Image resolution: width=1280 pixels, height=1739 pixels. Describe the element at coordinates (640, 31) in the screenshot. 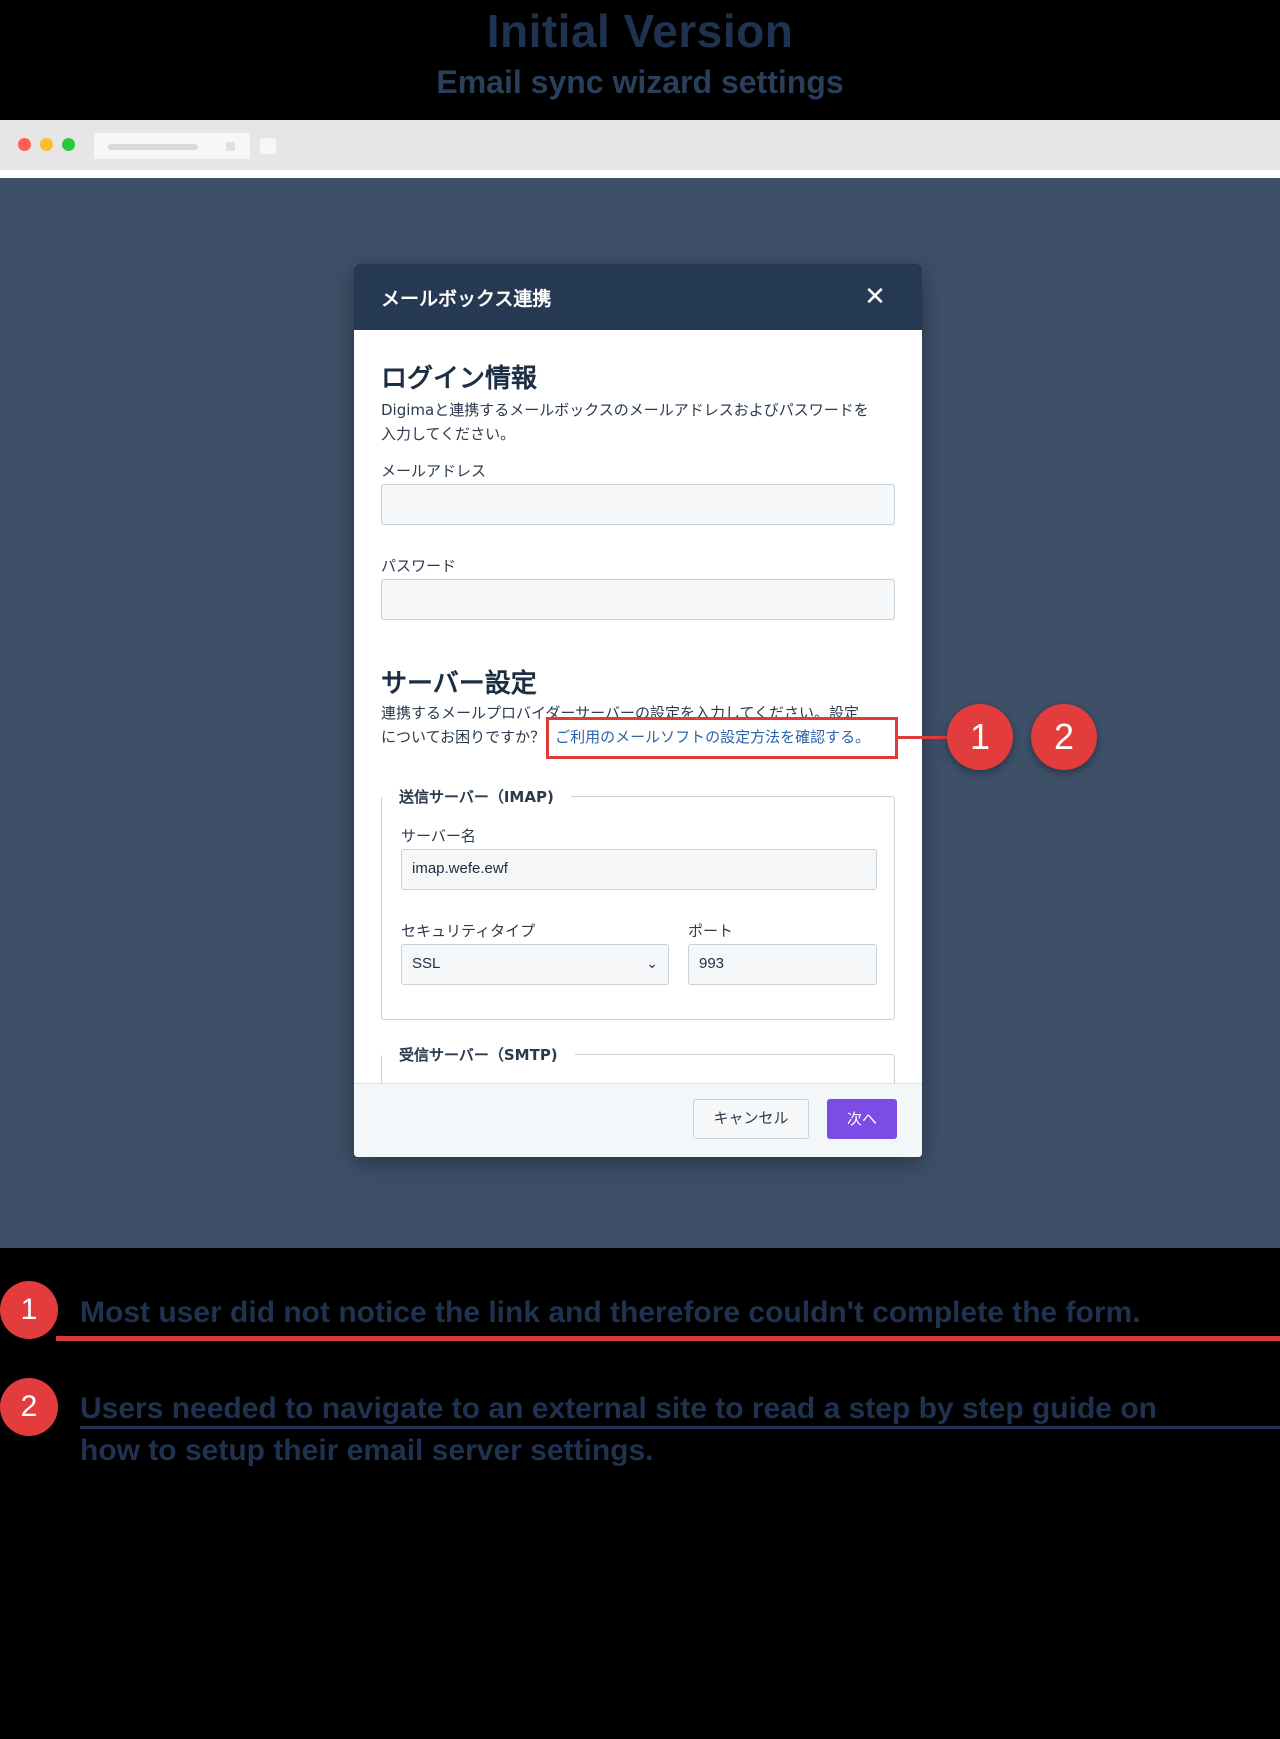

I see `presentation-title: Initial Version` at that location.